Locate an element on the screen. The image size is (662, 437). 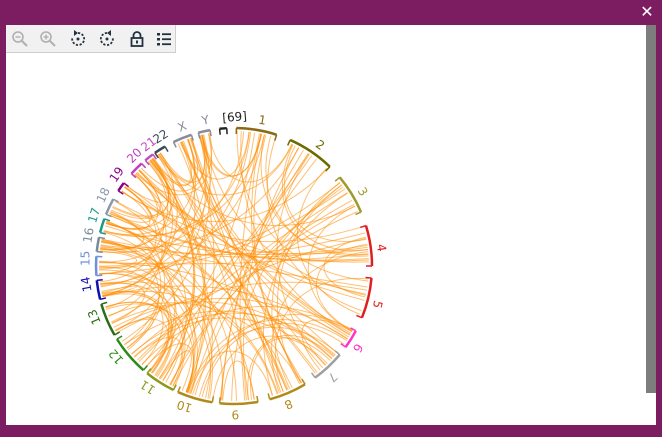
zoom-in-button is located at coordinates (48, 39).